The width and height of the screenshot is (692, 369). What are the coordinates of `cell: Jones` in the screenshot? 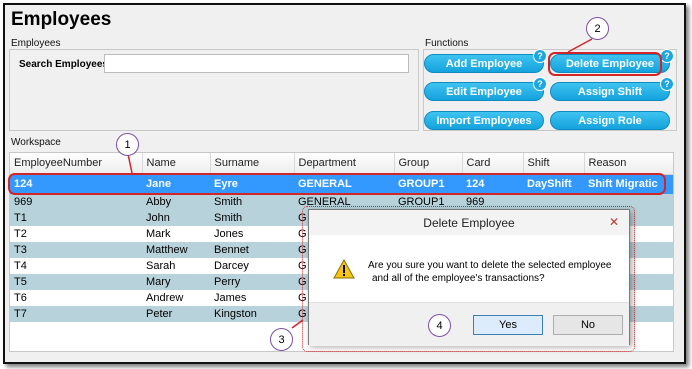 It's located at (229, 234).